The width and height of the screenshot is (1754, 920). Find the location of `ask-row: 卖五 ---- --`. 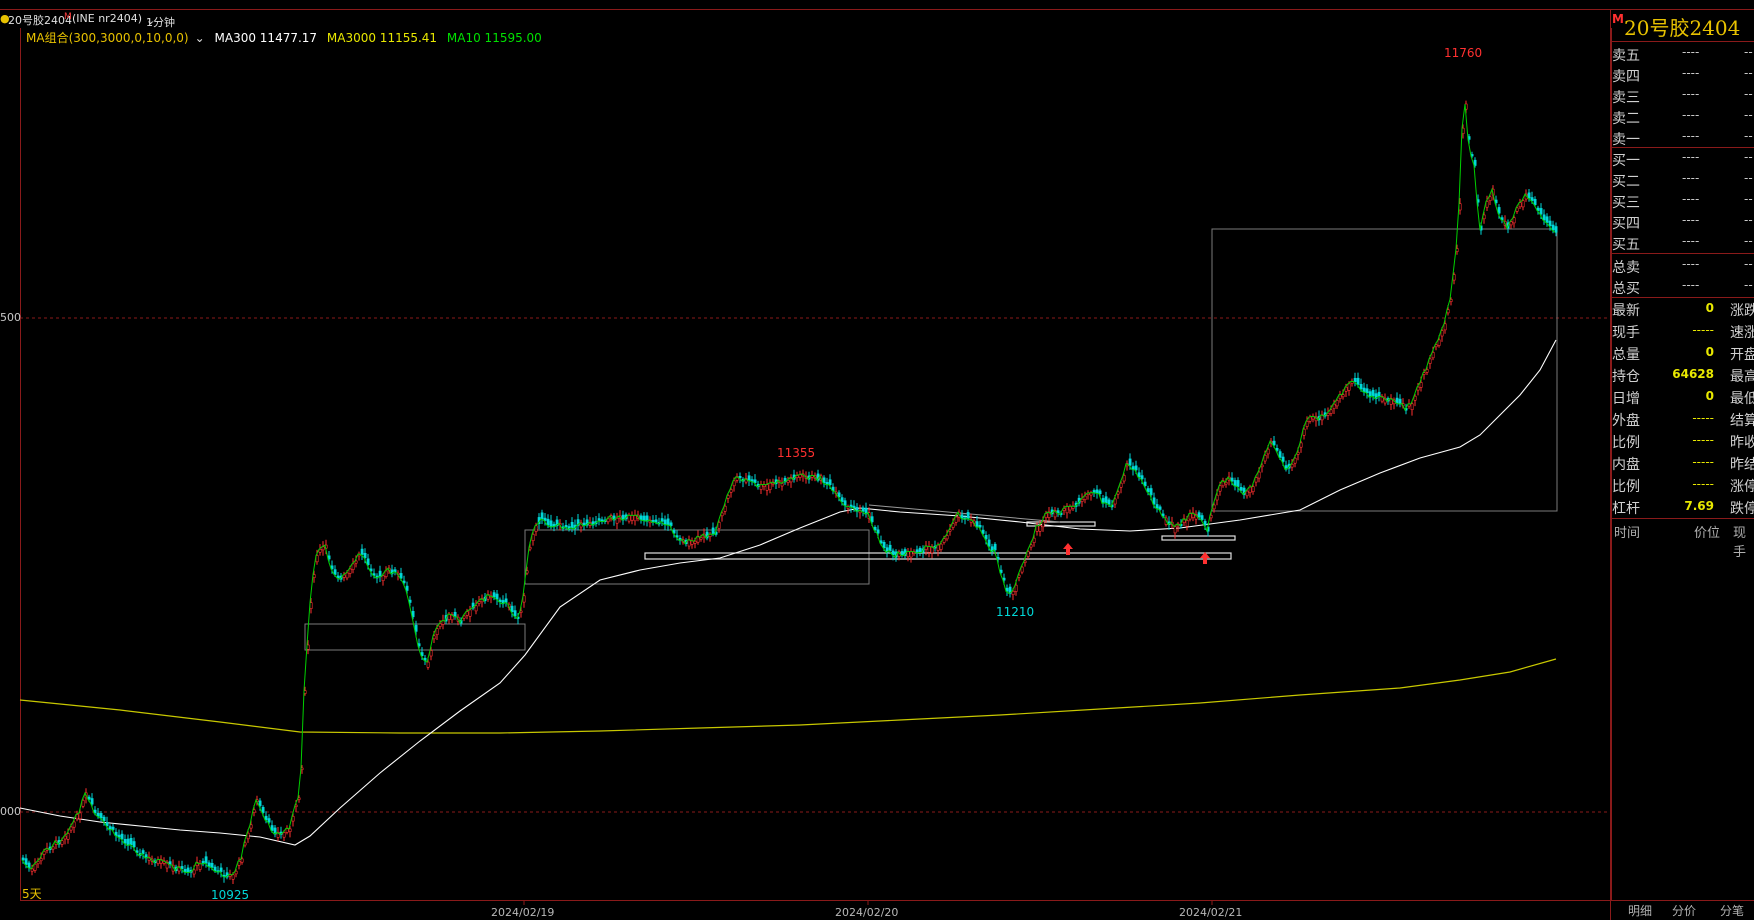

ask-row: 卖五 ---- -- is located at coordinates (1683, 53).